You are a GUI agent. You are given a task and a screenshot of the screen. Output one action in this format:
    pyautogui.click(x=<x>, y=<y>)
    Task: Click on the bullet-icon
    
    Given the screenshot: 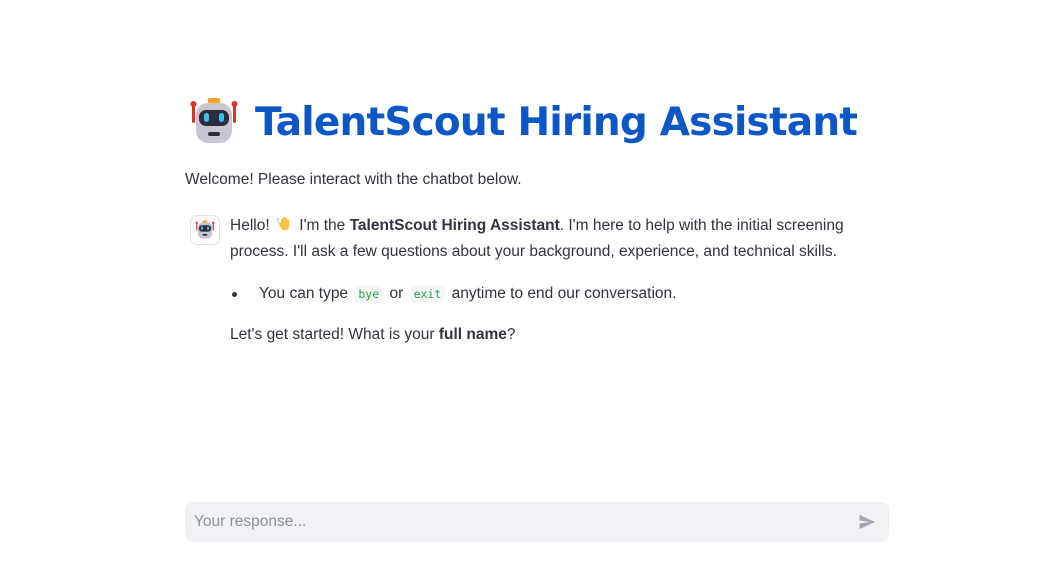 What is the action you would take?
    pyautogui.click(x=234, y=294)
    